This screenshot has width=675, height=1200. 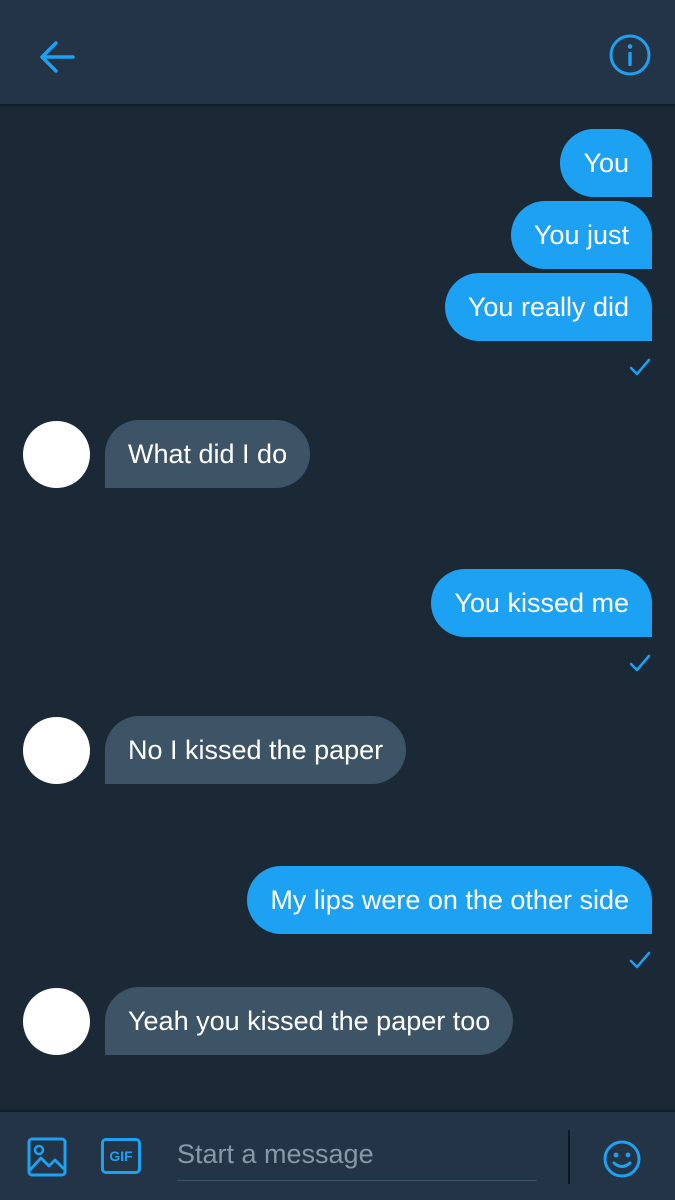 What do you see at coordinates (581, 235) in the screenshot?
I see `outgoing-message: You just` at bounding box center [581, 235].